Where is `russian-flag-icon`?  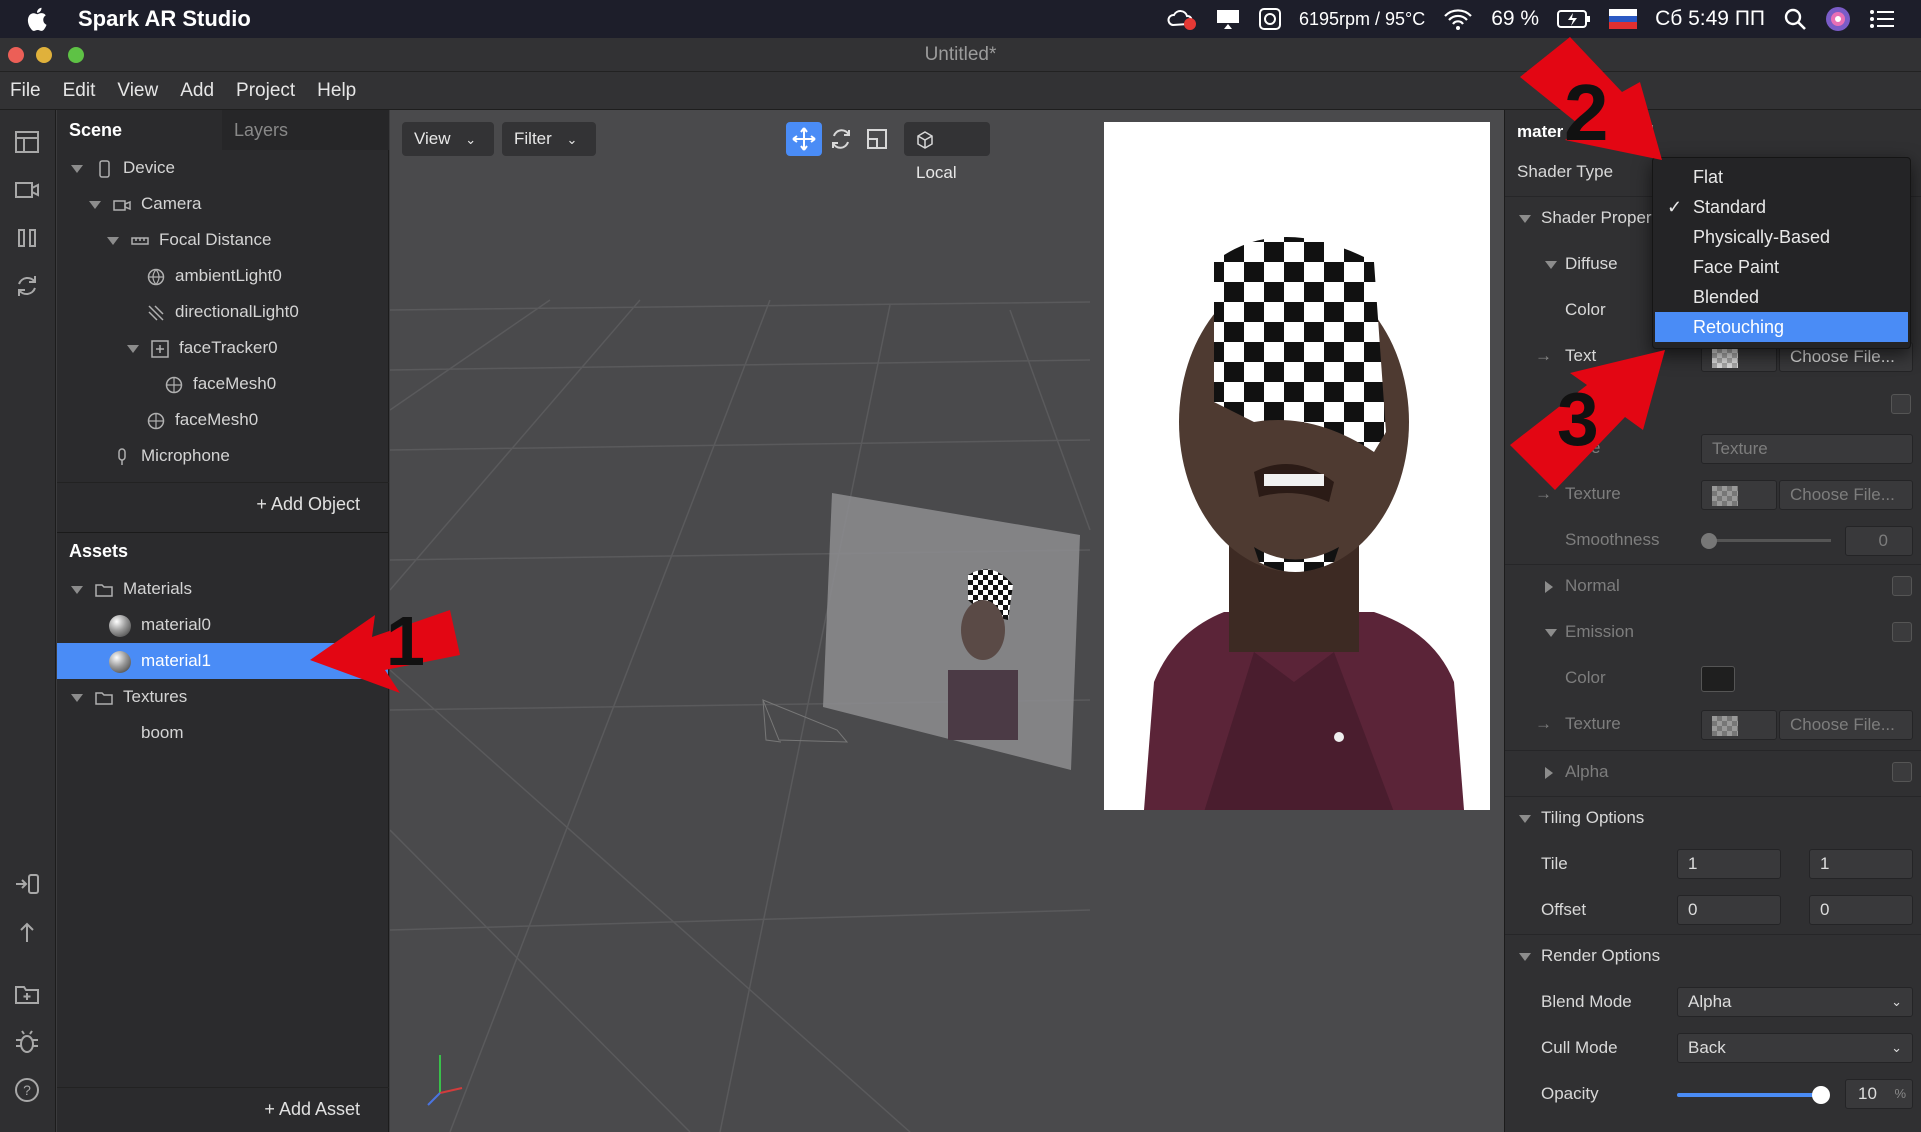
russian-flag-icon is located at coordinates (1623, 19).